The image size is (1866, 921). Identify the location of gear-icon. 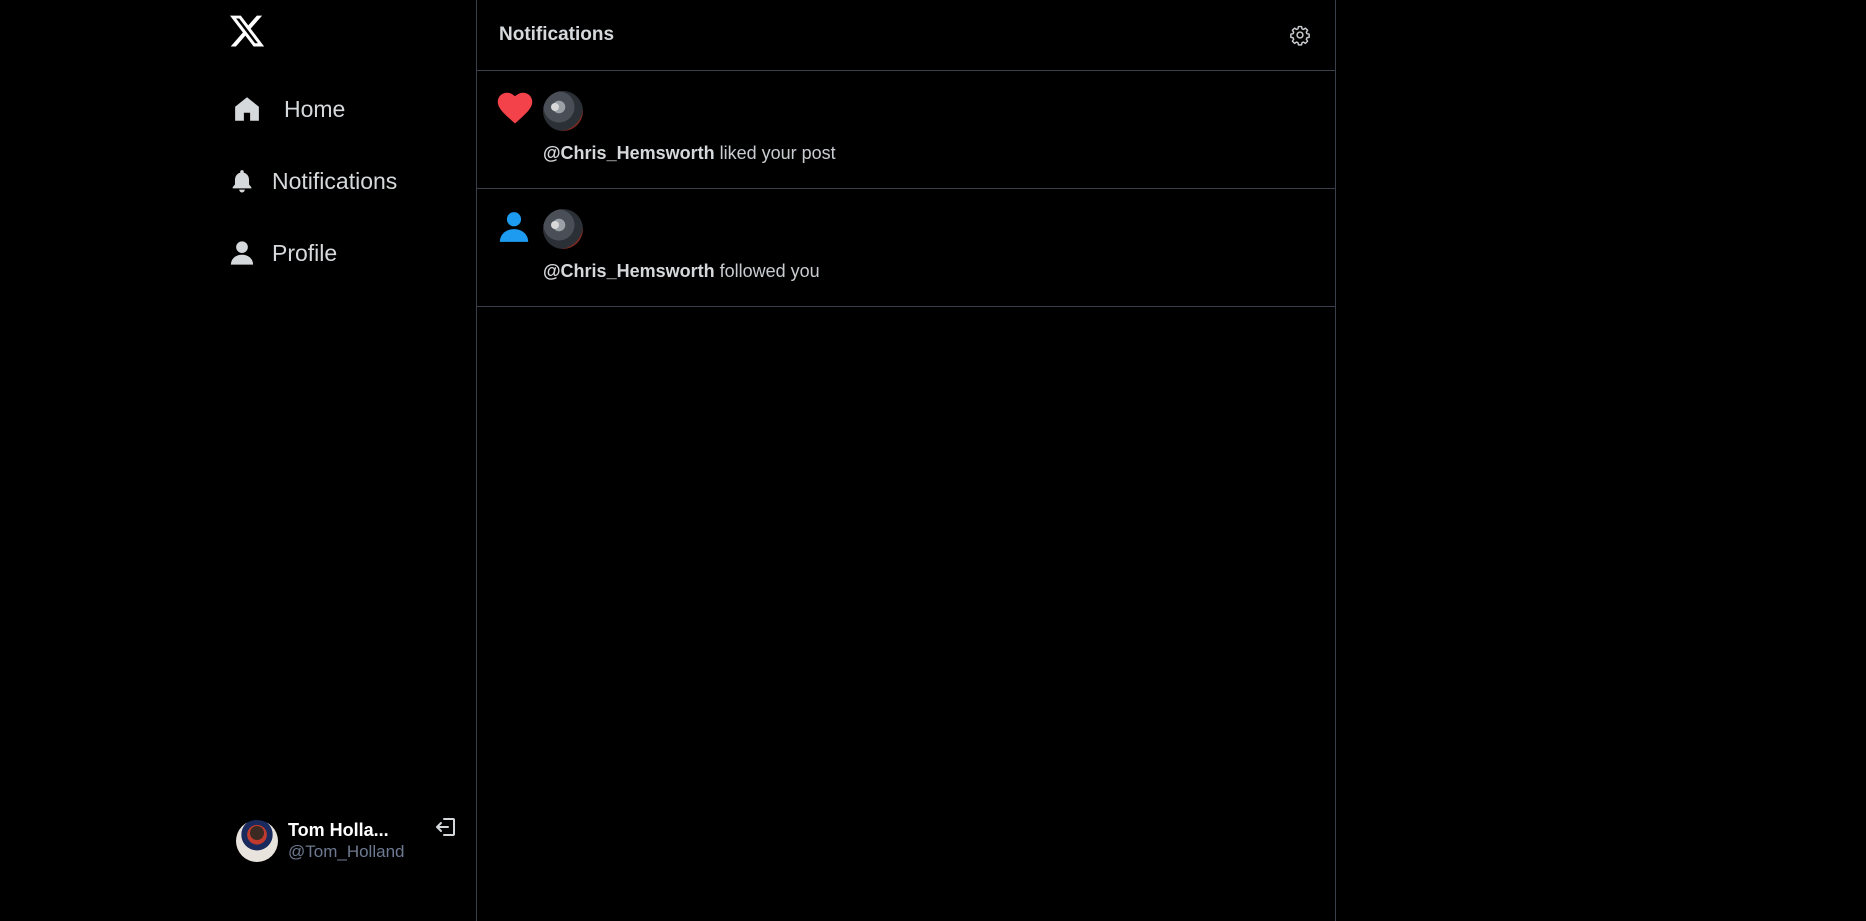
(1300, 35).